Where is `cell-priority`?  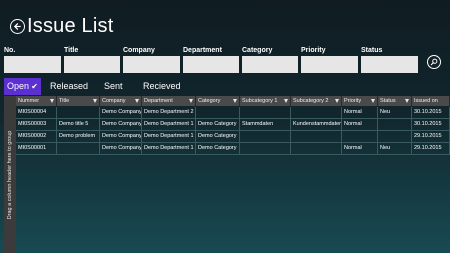 cell-priority is located at coordinates (360, 137).